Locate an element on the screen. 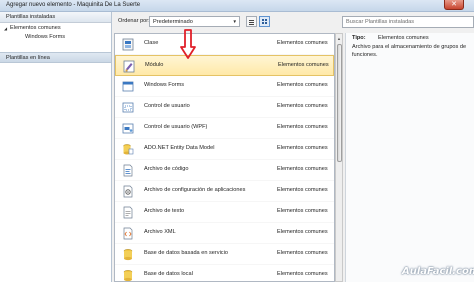 This screenshot has height=282, width=474. class-icon is located at coordinates (128, 44).